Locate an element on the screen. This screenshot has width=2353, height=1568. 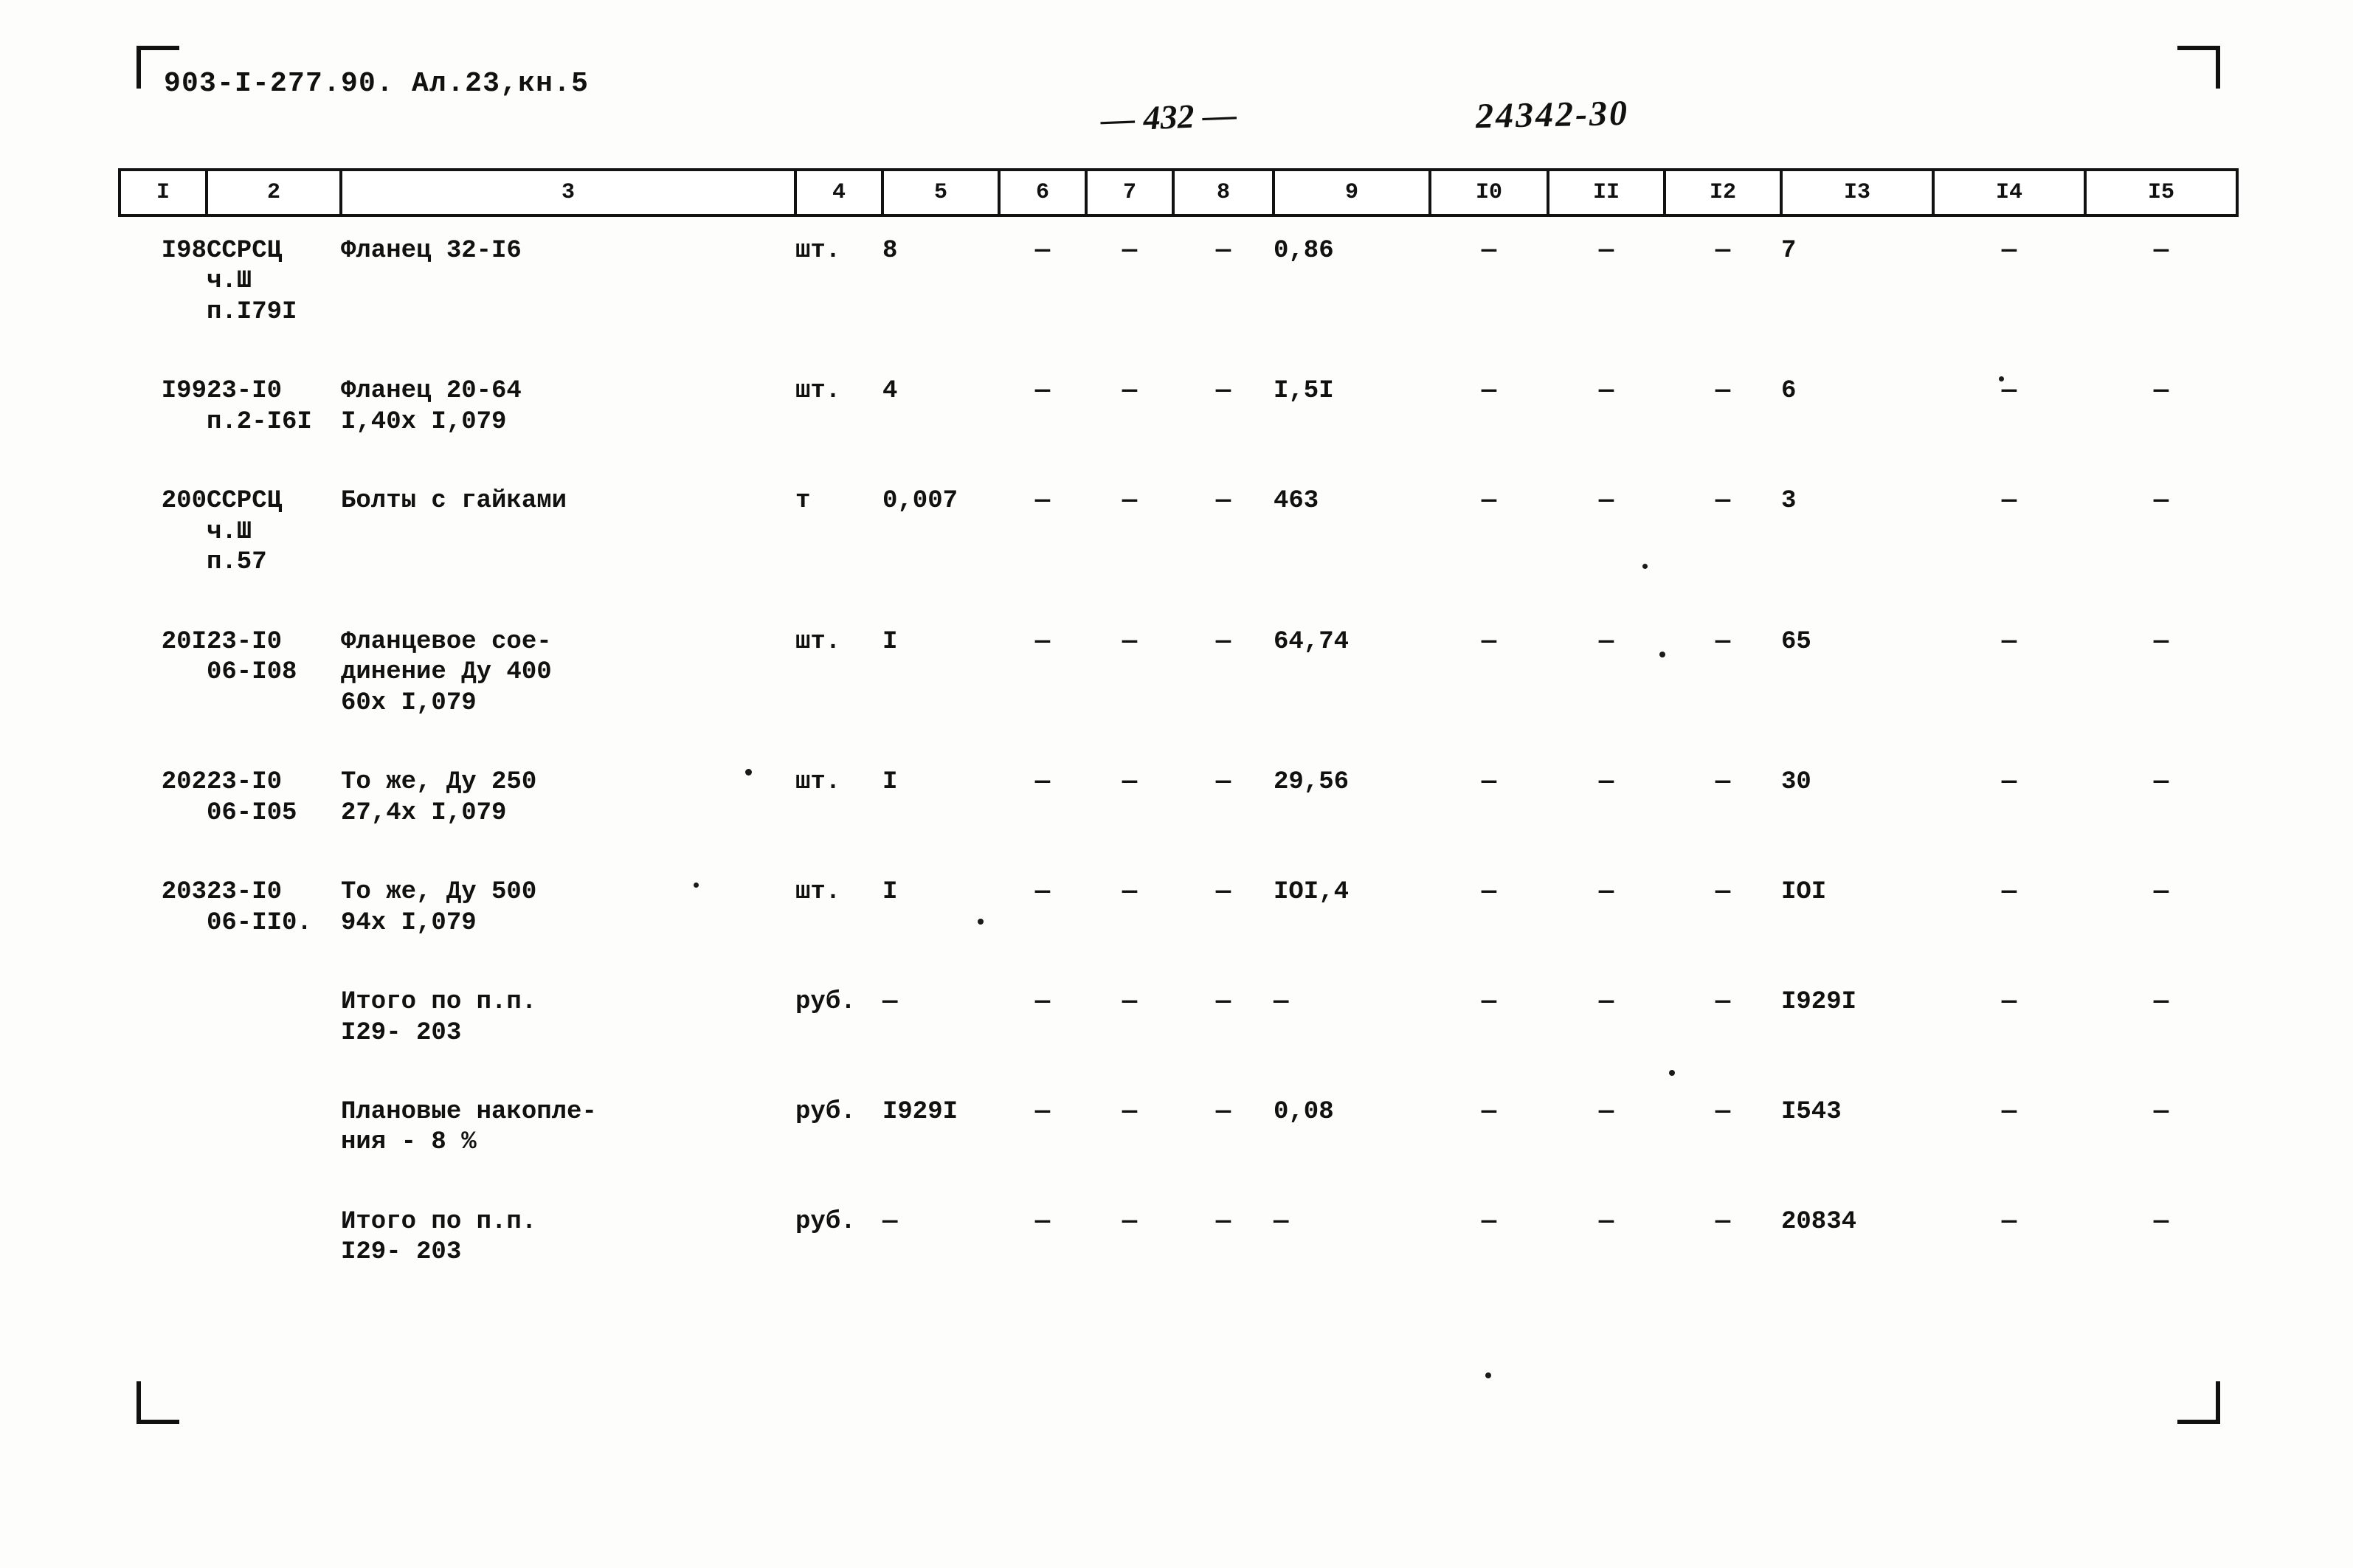
row-name: То же, Ду 250 27,4x I,079 is located at coordinates (439, 797).